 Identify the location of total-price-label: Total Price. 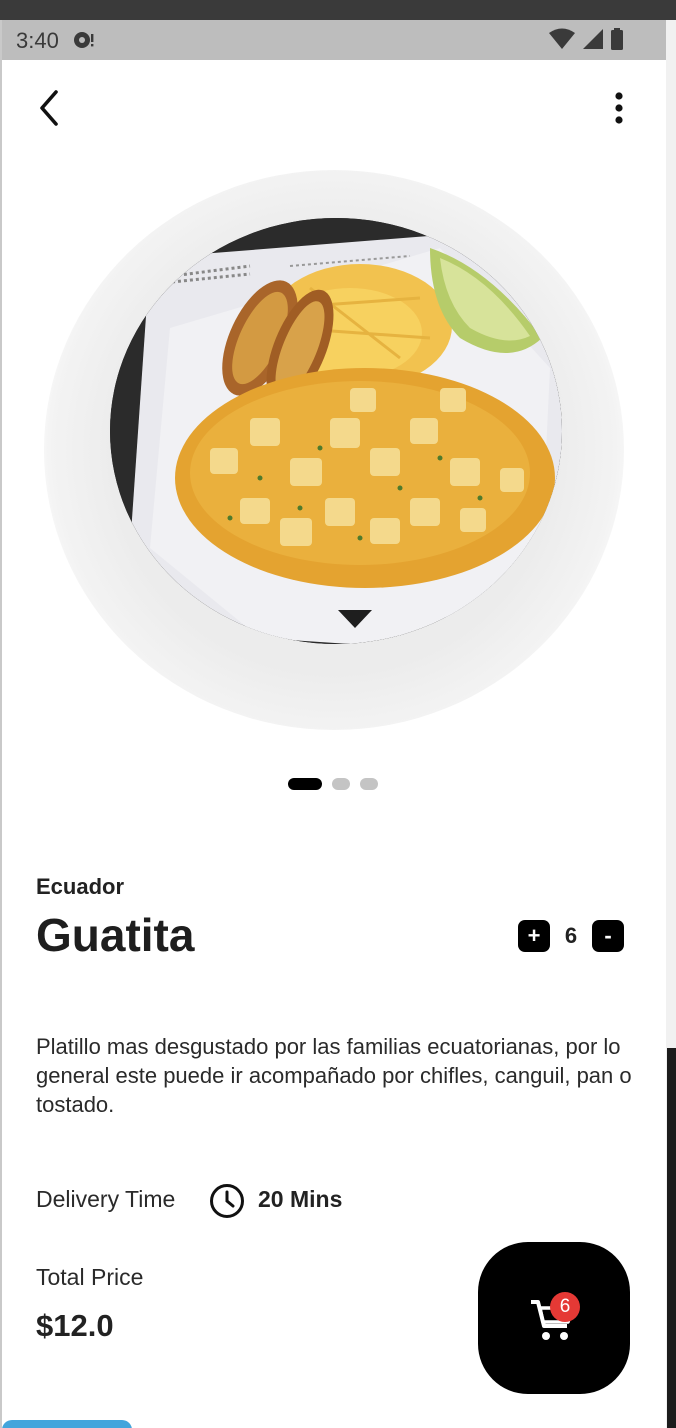
(90, 1277).